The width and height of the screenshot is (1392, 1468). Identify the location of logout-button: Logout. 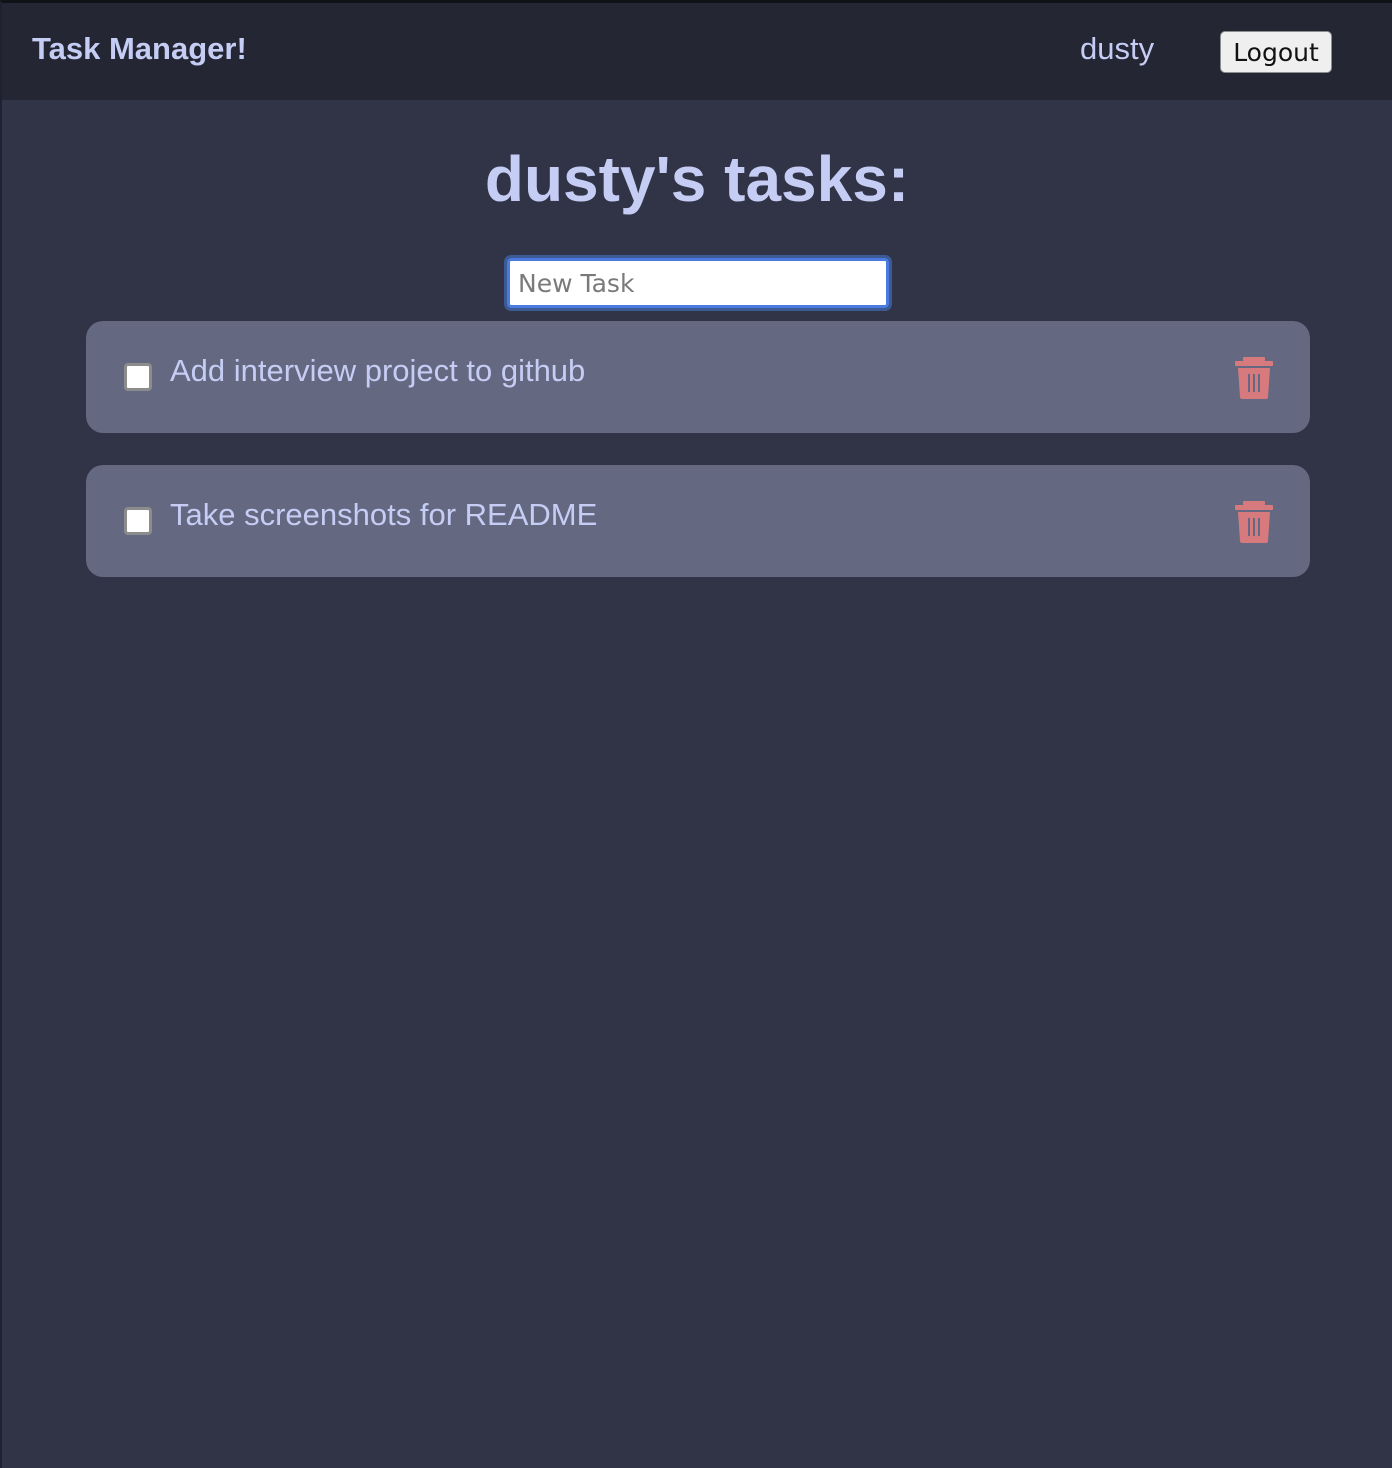
(1276, 52).